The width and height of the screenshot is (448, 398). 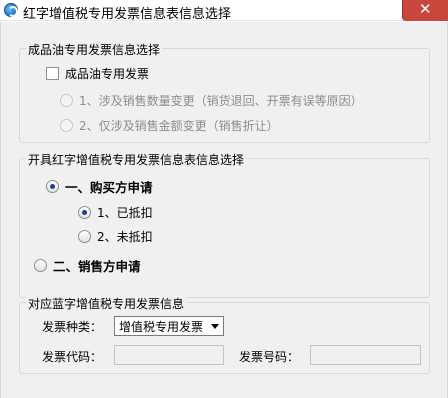 I want to click on invoice-type-value: 增值税专用发票, so click(x=161, y=326).